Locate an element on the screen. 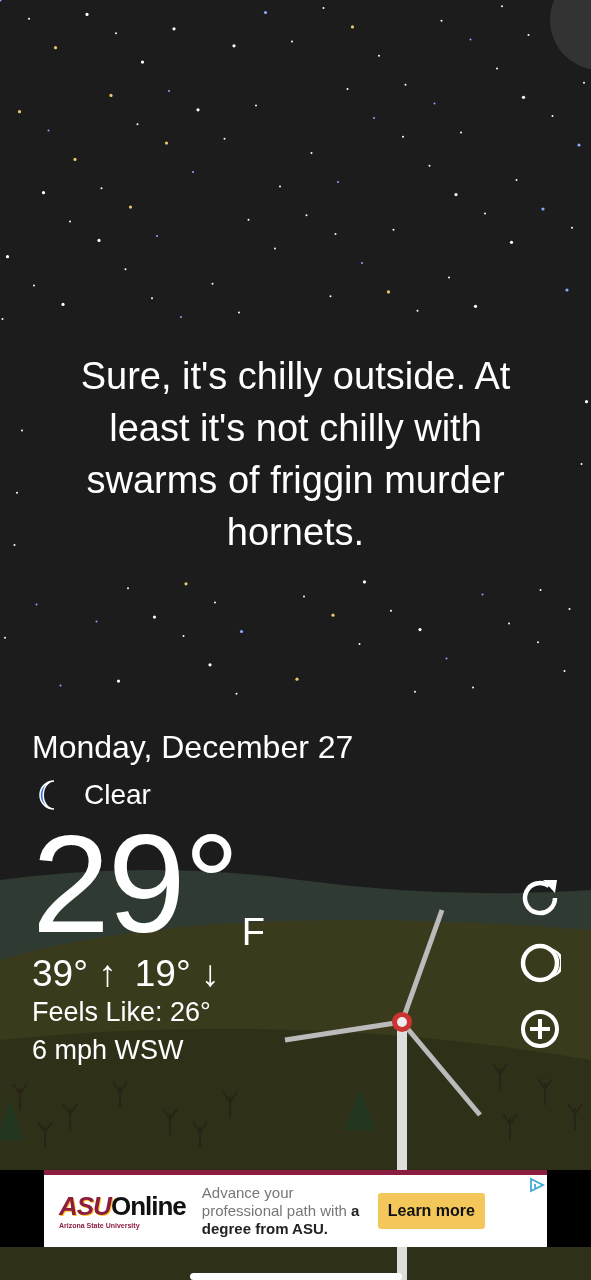 The width and height of the screenshot is (591, 1280). learn-more-button: Learn more is located at coordinates (431, 1211).